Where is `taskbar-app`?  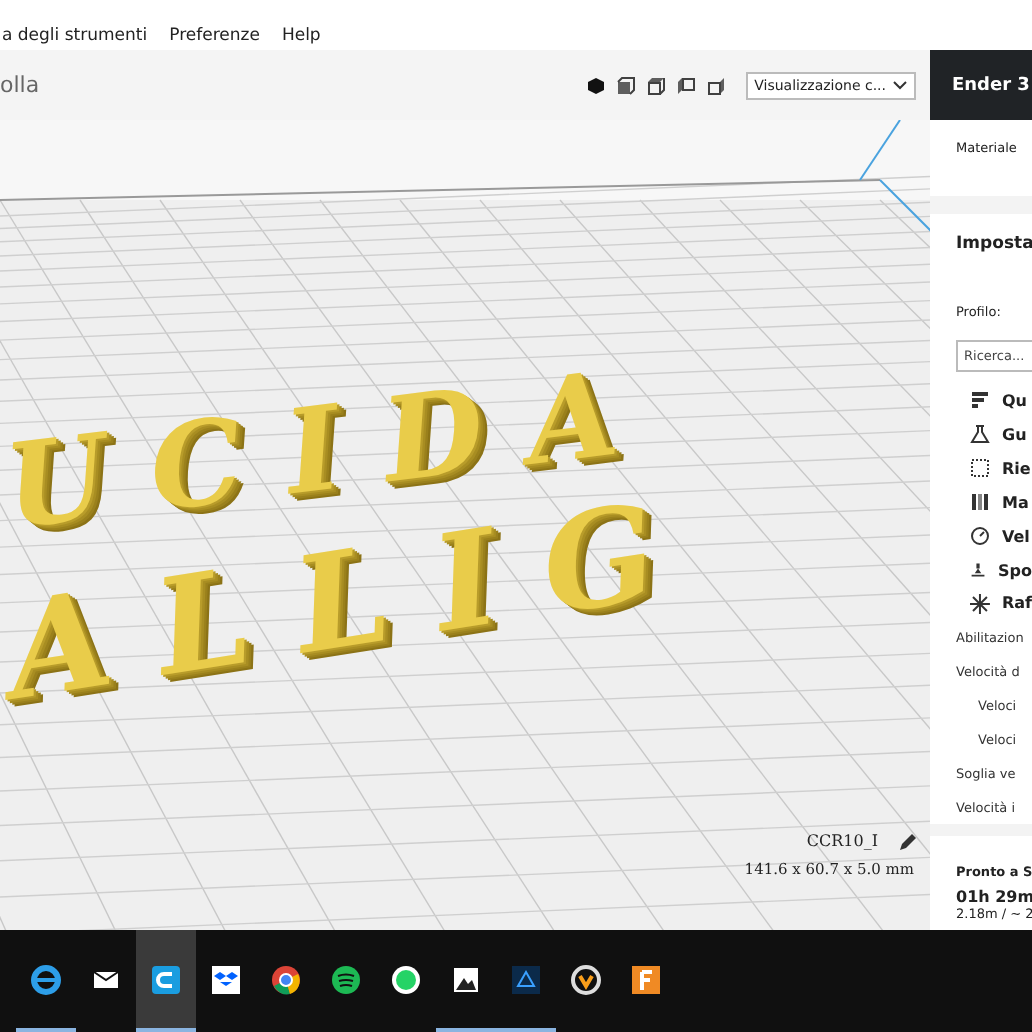
taskbar-app is located at coordinates (166, 981).